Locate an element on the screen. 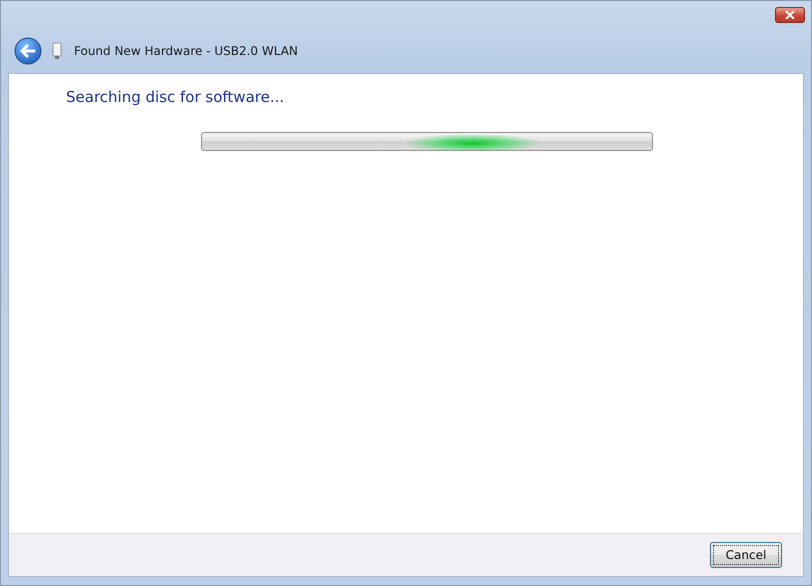  cancel-button: Cancel is located at coordinates (746, 555).